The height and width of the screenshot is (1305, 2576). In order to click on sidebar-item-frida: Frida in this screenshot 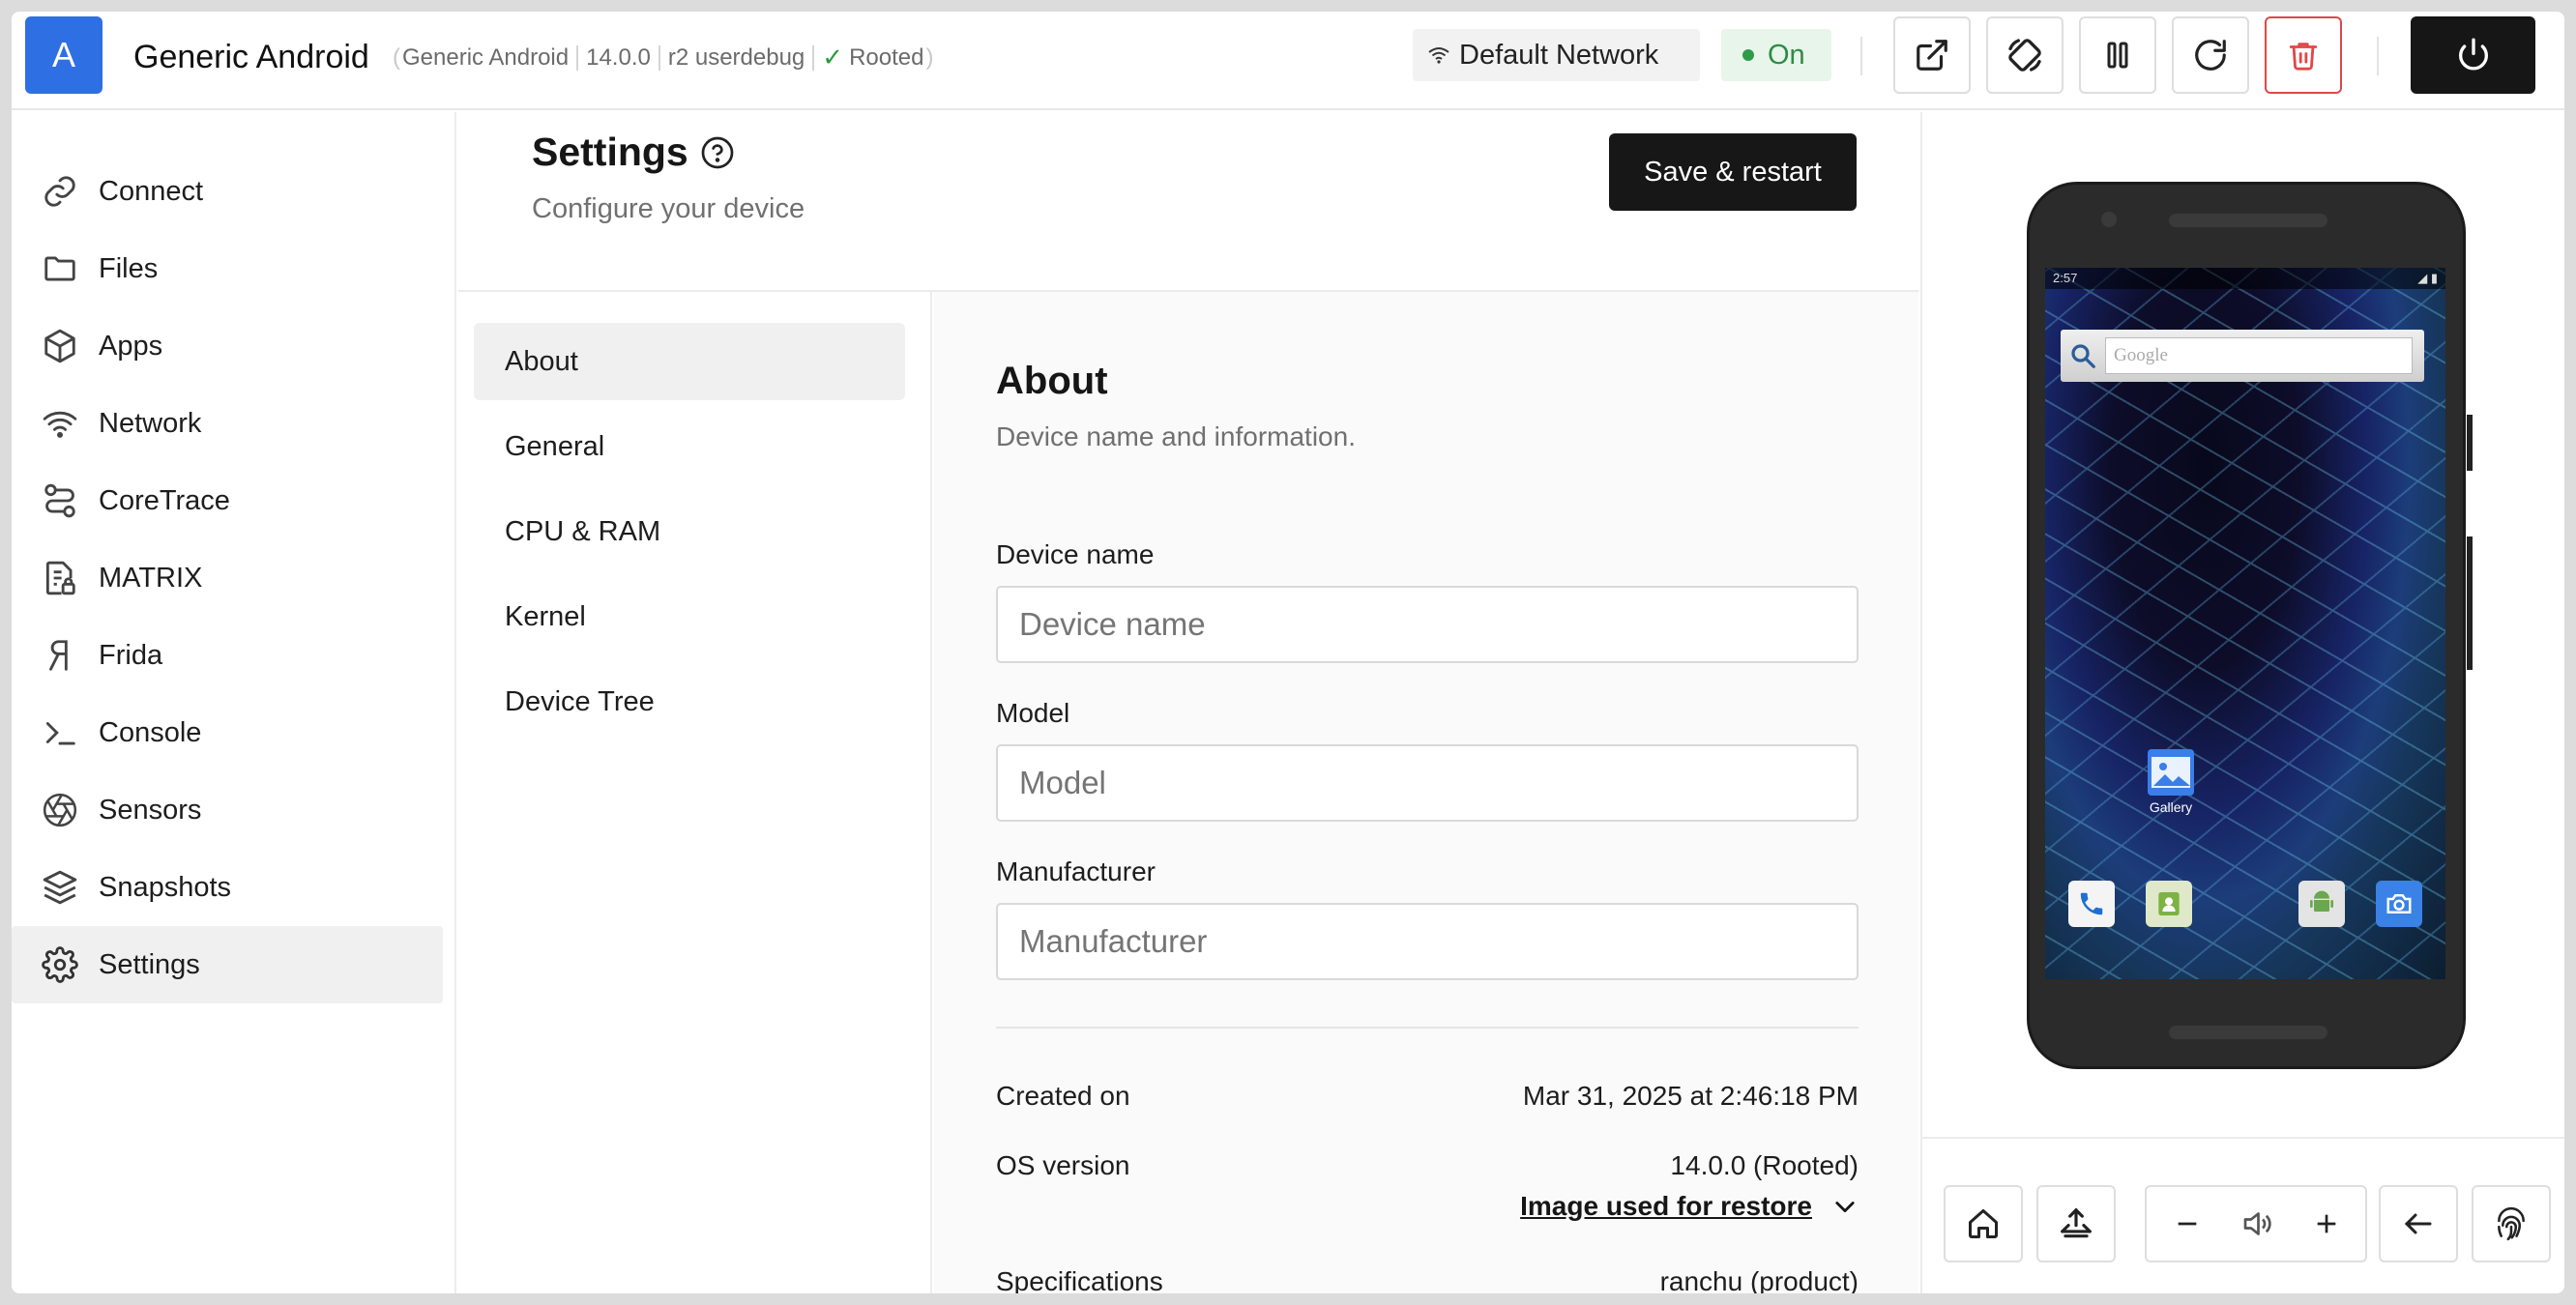, I will do `click(227, 655)`.